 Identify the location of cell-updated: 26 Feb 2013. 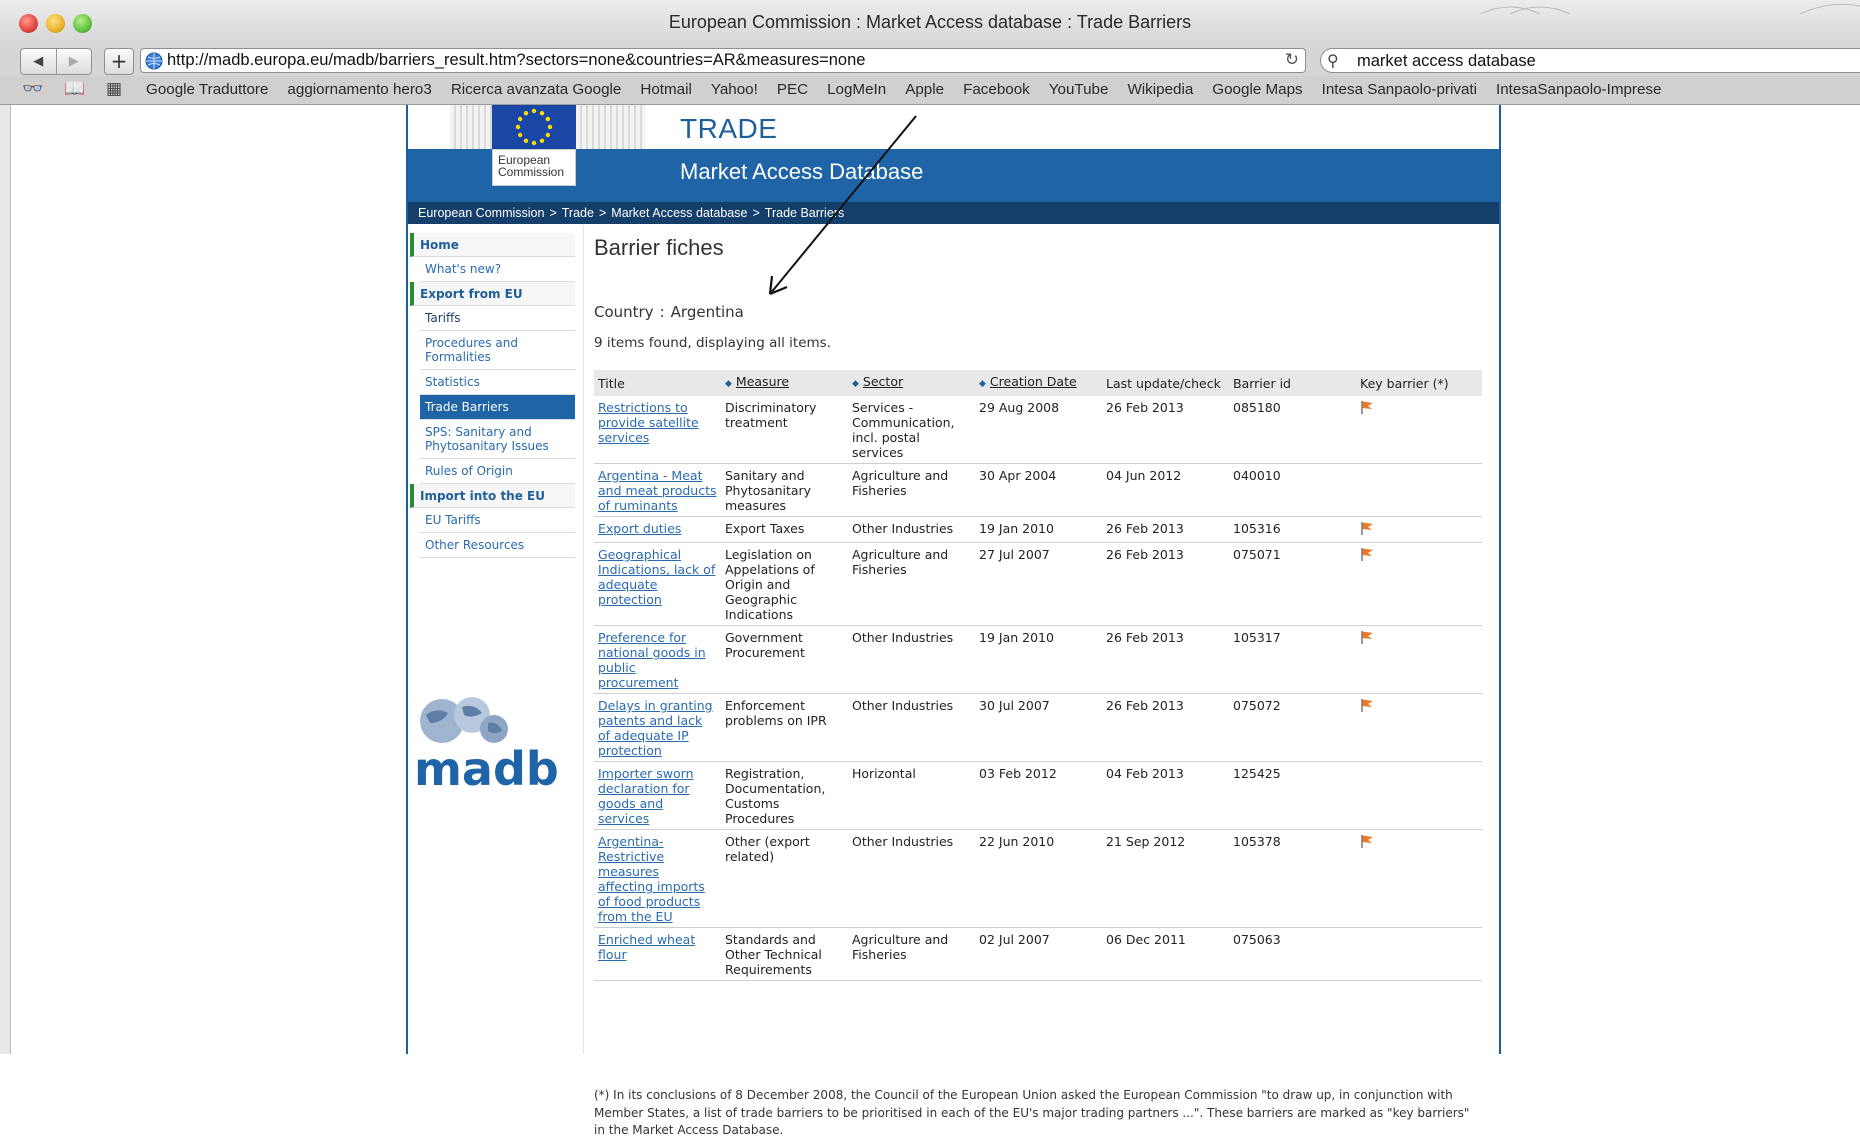
(1165, 584).